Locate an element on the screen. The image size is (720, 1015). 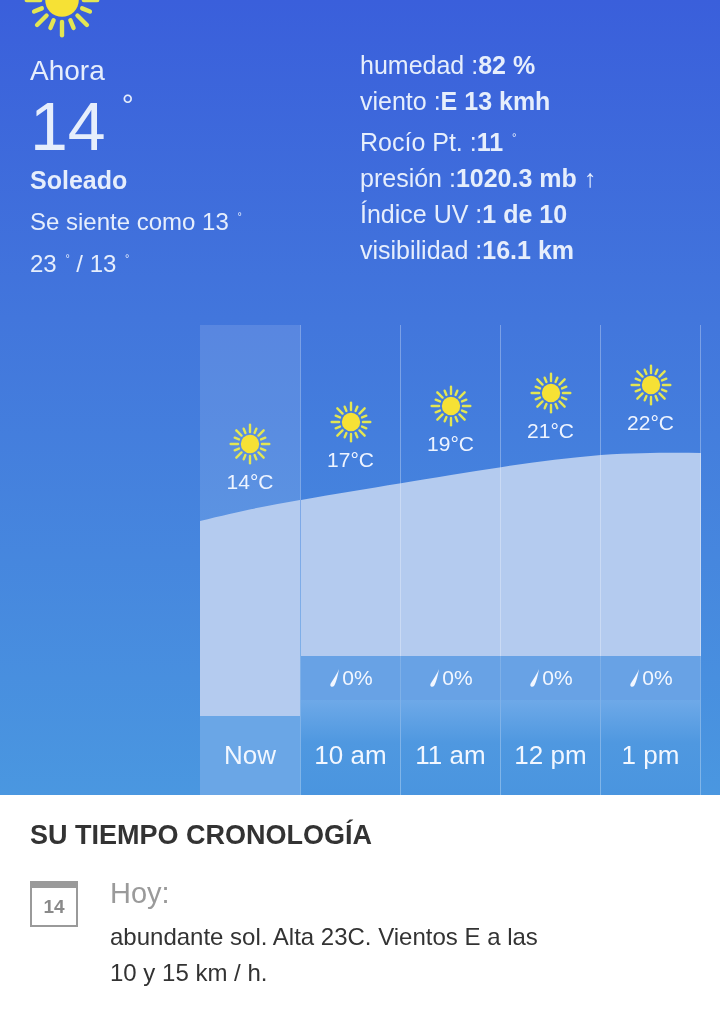
hour-column: 21°C 0% 12 pm is located at coordinates (550, 560).